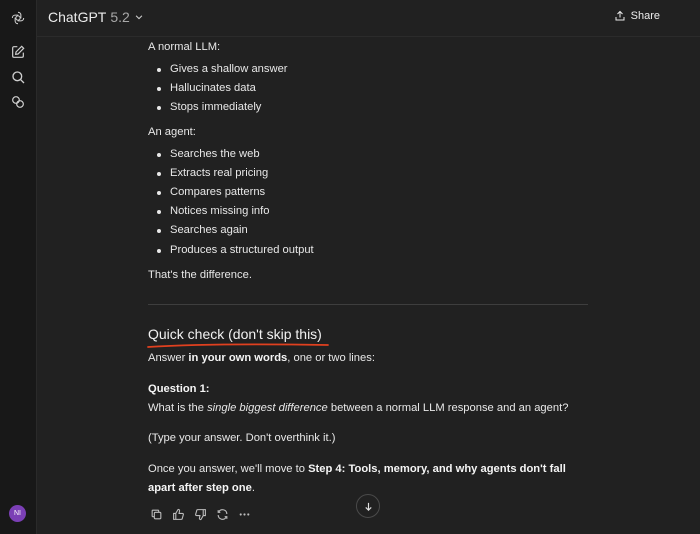  I want to click on search-icon, so click(18, 77).